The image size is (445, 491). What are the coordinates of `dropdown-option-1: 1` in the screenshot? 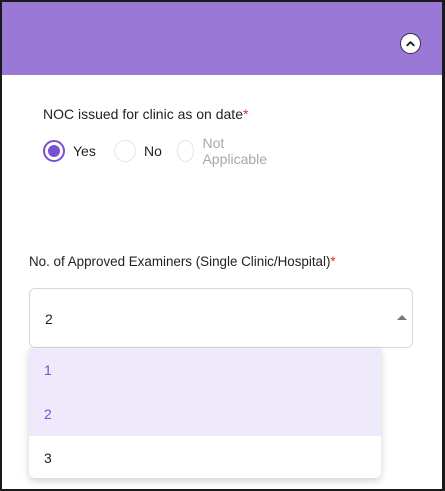 It's located at (205, 370).